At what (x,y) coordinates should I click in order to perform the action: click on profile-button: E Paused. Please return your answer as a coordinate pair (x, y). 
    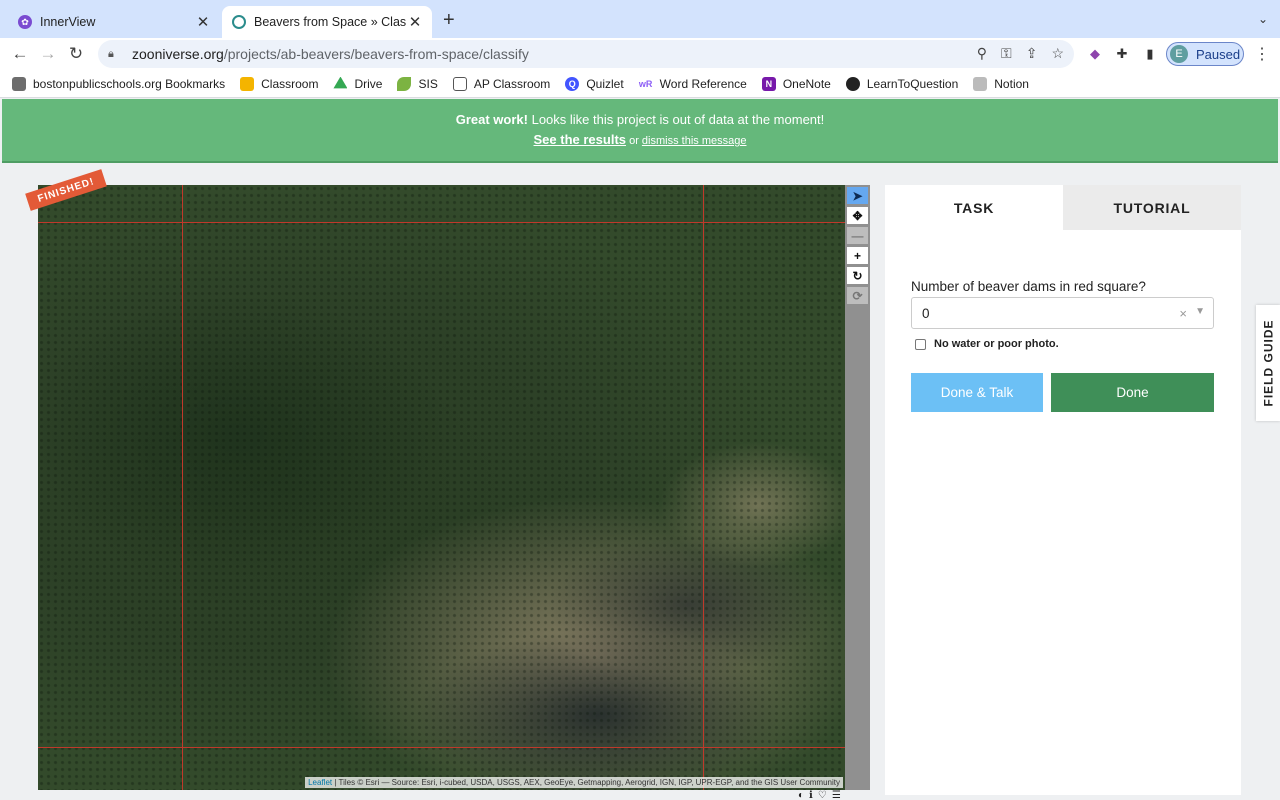
    Looking at the image, I should click on (1205, 54).